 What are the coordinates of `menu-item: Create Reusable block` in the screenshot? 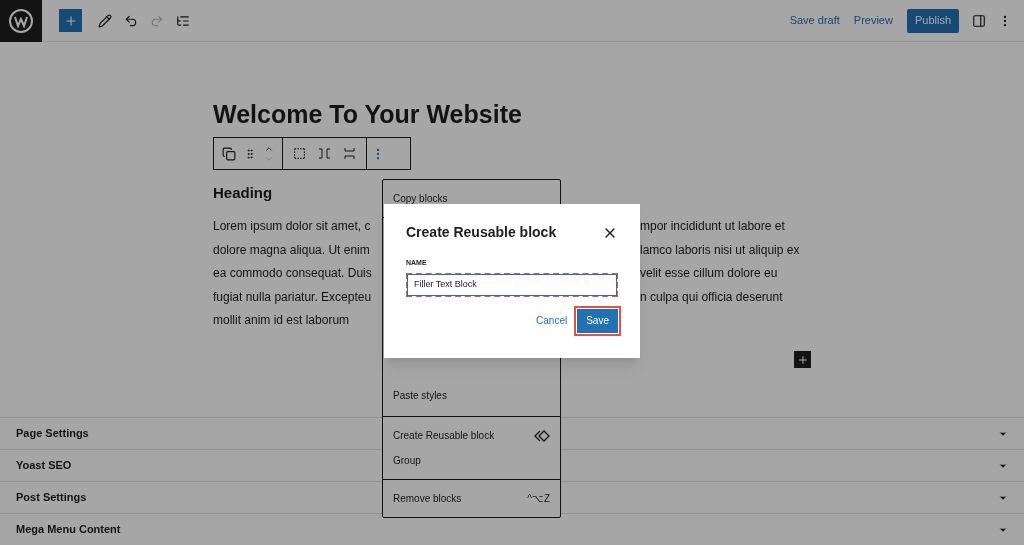 It's located at (471, 435).